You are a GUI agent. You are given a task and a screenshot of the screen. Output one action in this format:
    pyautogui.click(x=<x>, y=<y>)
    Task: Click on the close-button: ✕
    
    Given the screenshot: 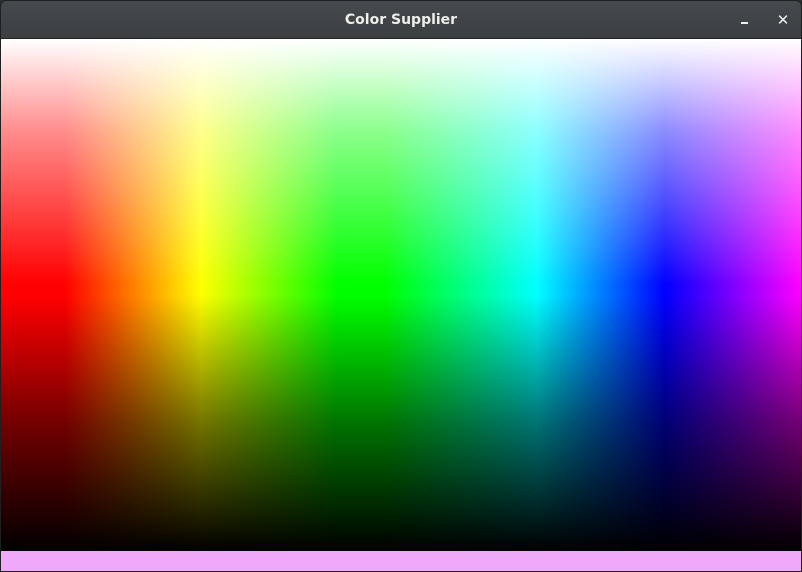 What is the action you would take?
    pyautogui.click(x=783, y=20)
    